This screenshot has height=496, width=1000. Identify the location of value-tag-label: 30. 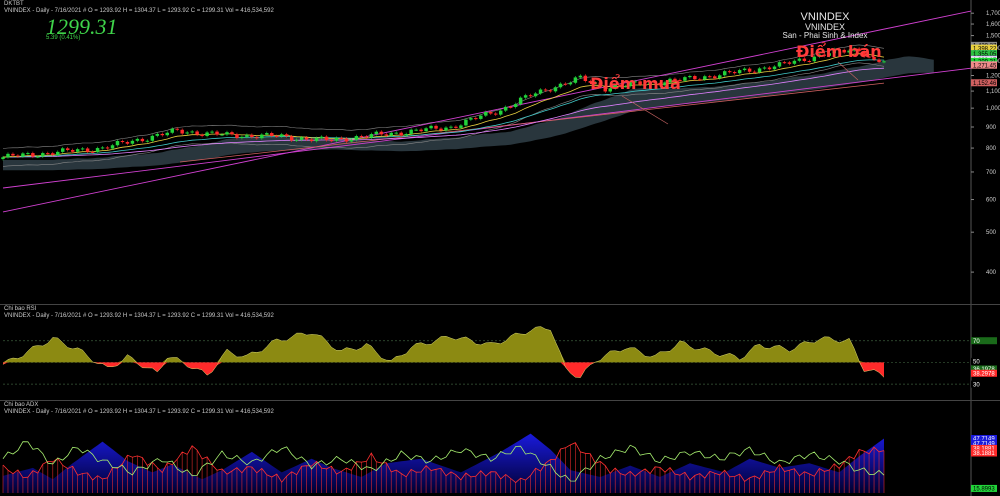
(976, 385).